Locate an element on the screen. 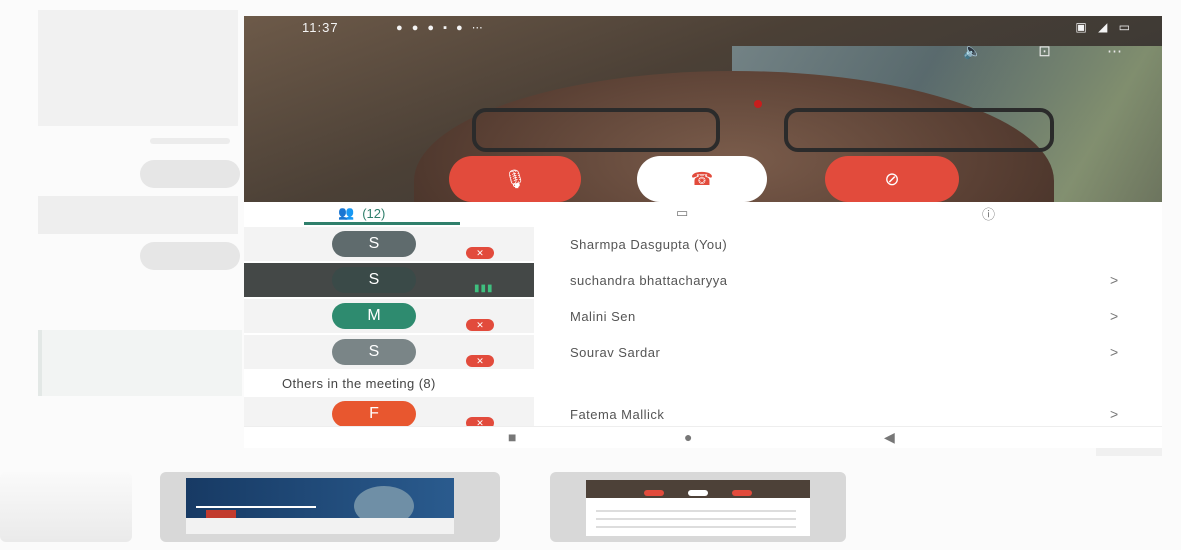 The height and width of the screenshot is (550, 1181). chat-icon: ▭ is located at coordinates (682, 212).